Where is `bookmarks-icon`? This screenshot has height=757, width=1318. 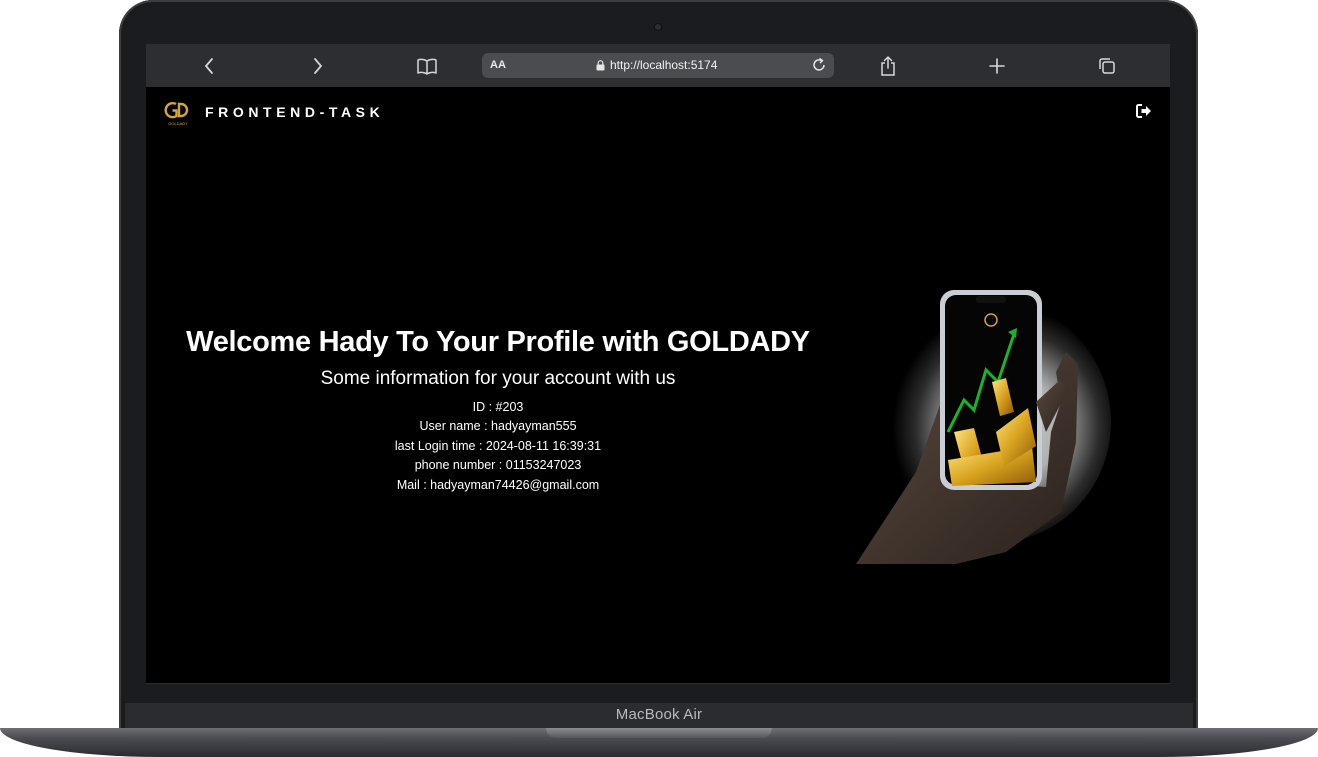
bookmarks-icon is located at coordinates (427, 66).